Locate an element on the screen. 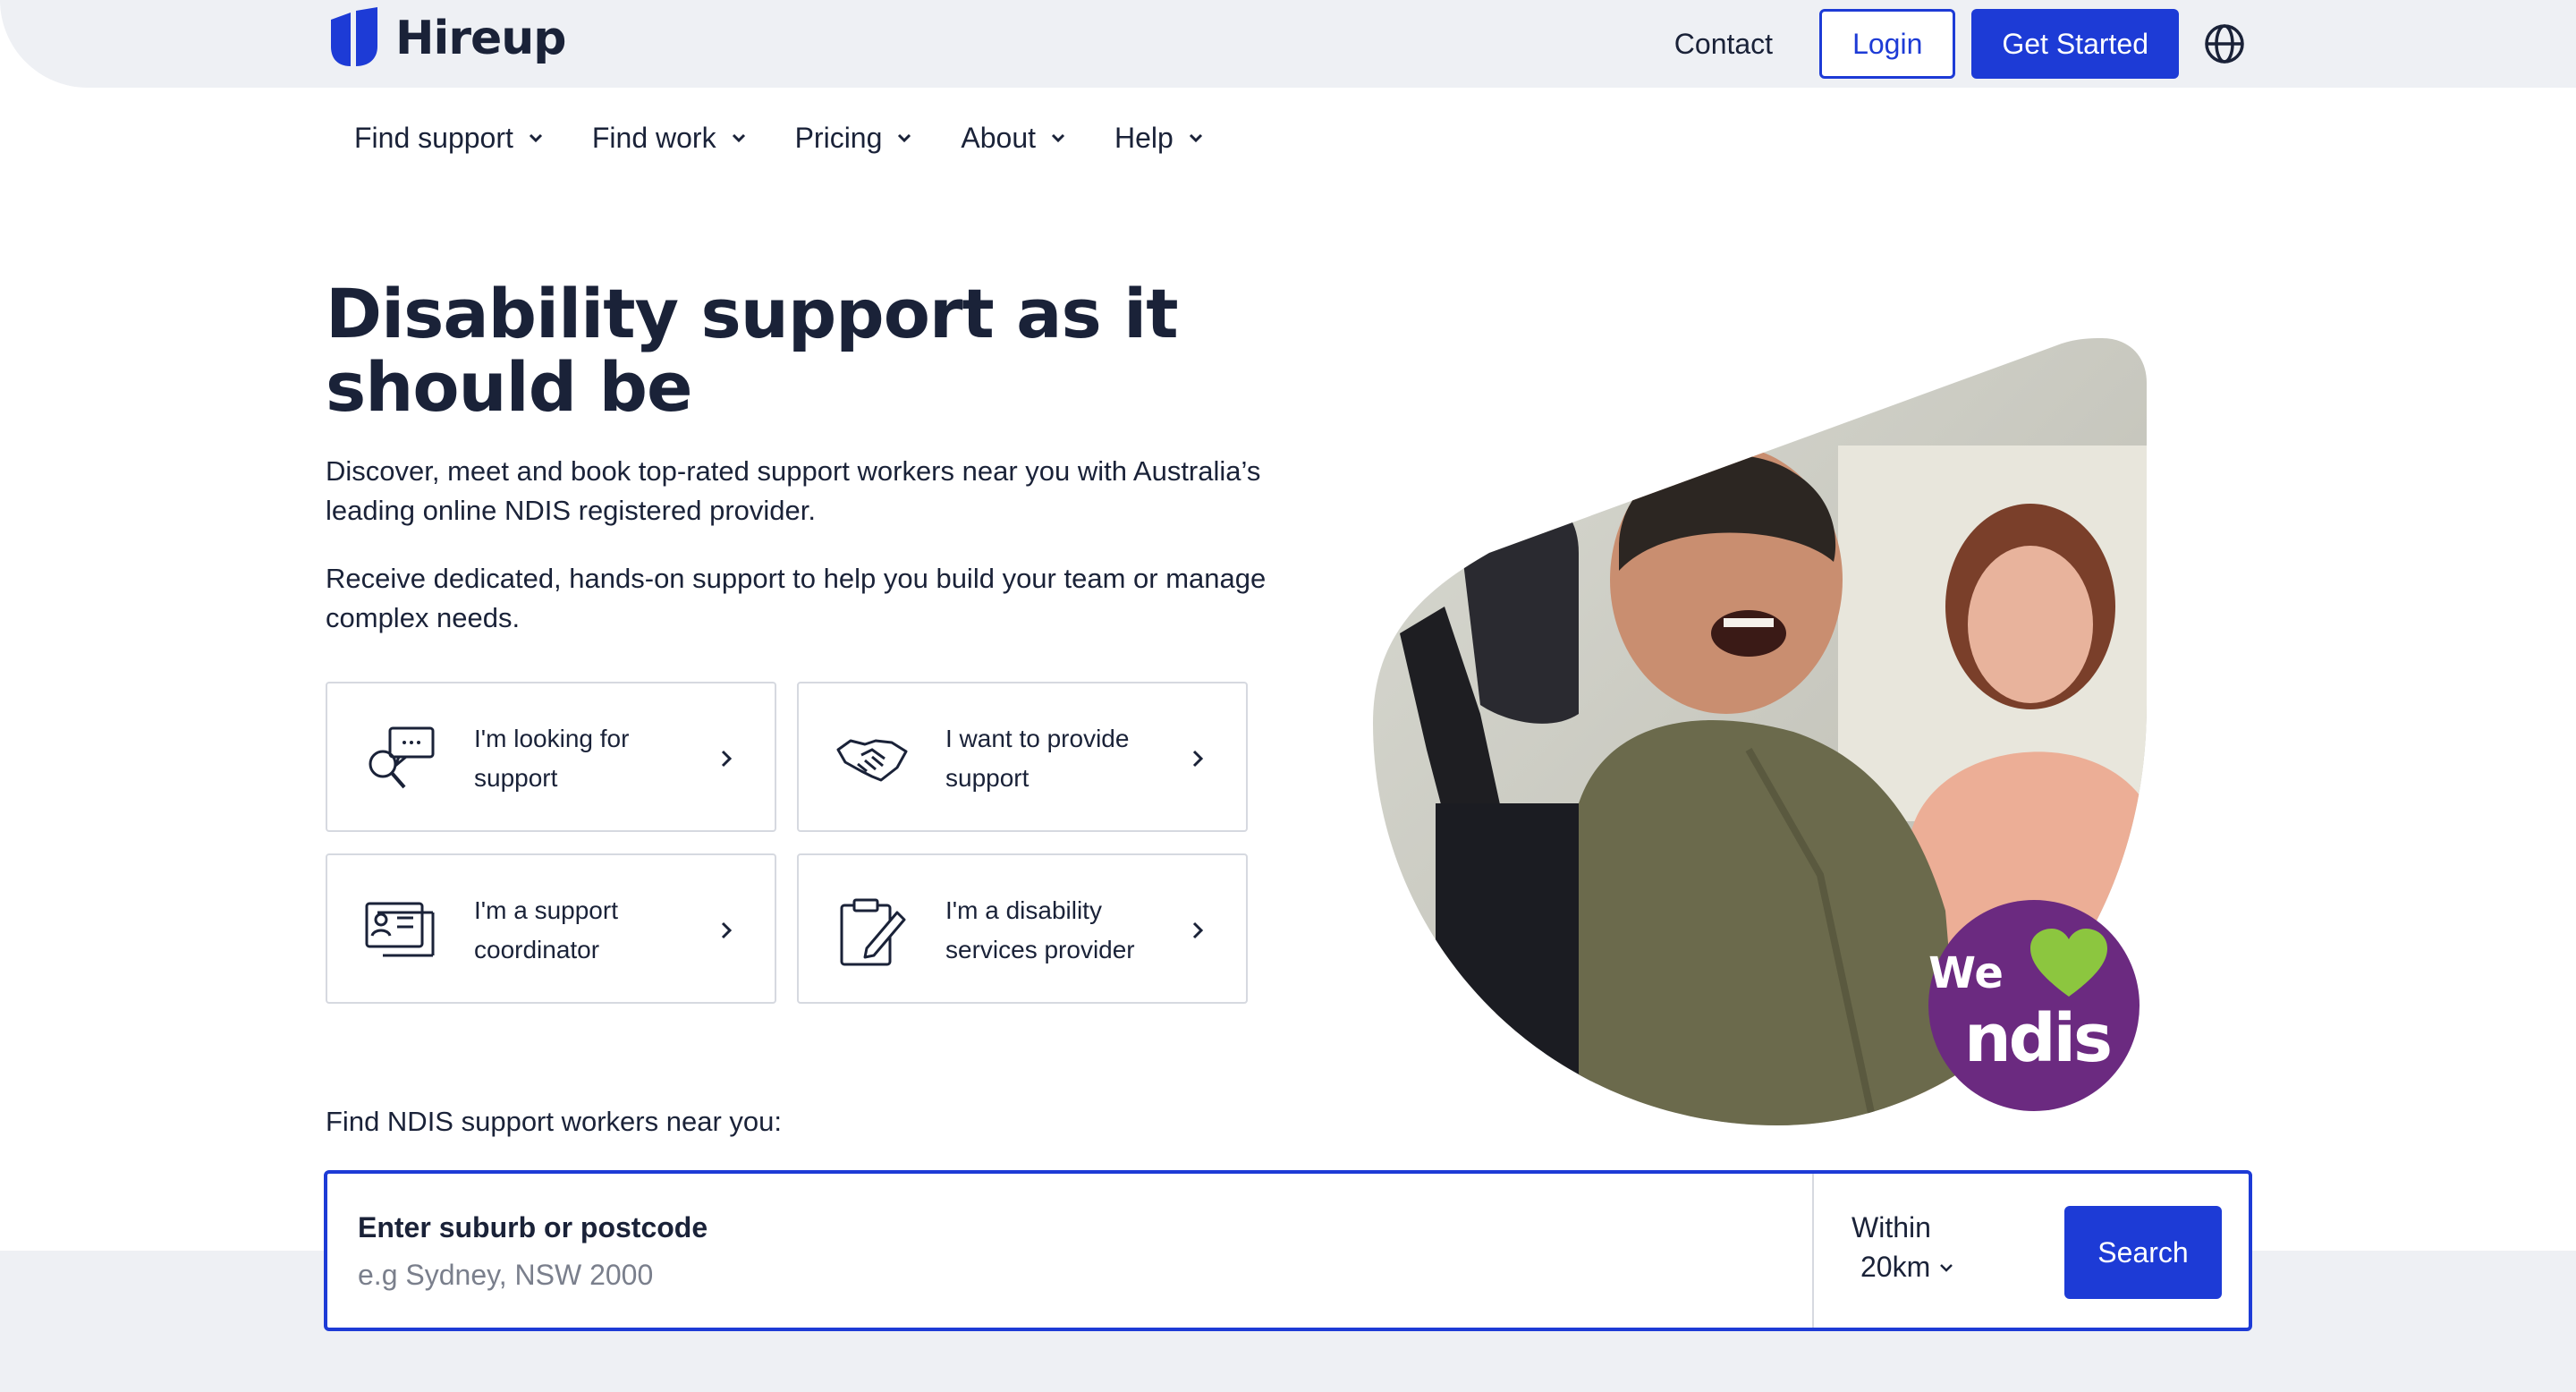  handshake-icon is located at coordinates (872, 760).